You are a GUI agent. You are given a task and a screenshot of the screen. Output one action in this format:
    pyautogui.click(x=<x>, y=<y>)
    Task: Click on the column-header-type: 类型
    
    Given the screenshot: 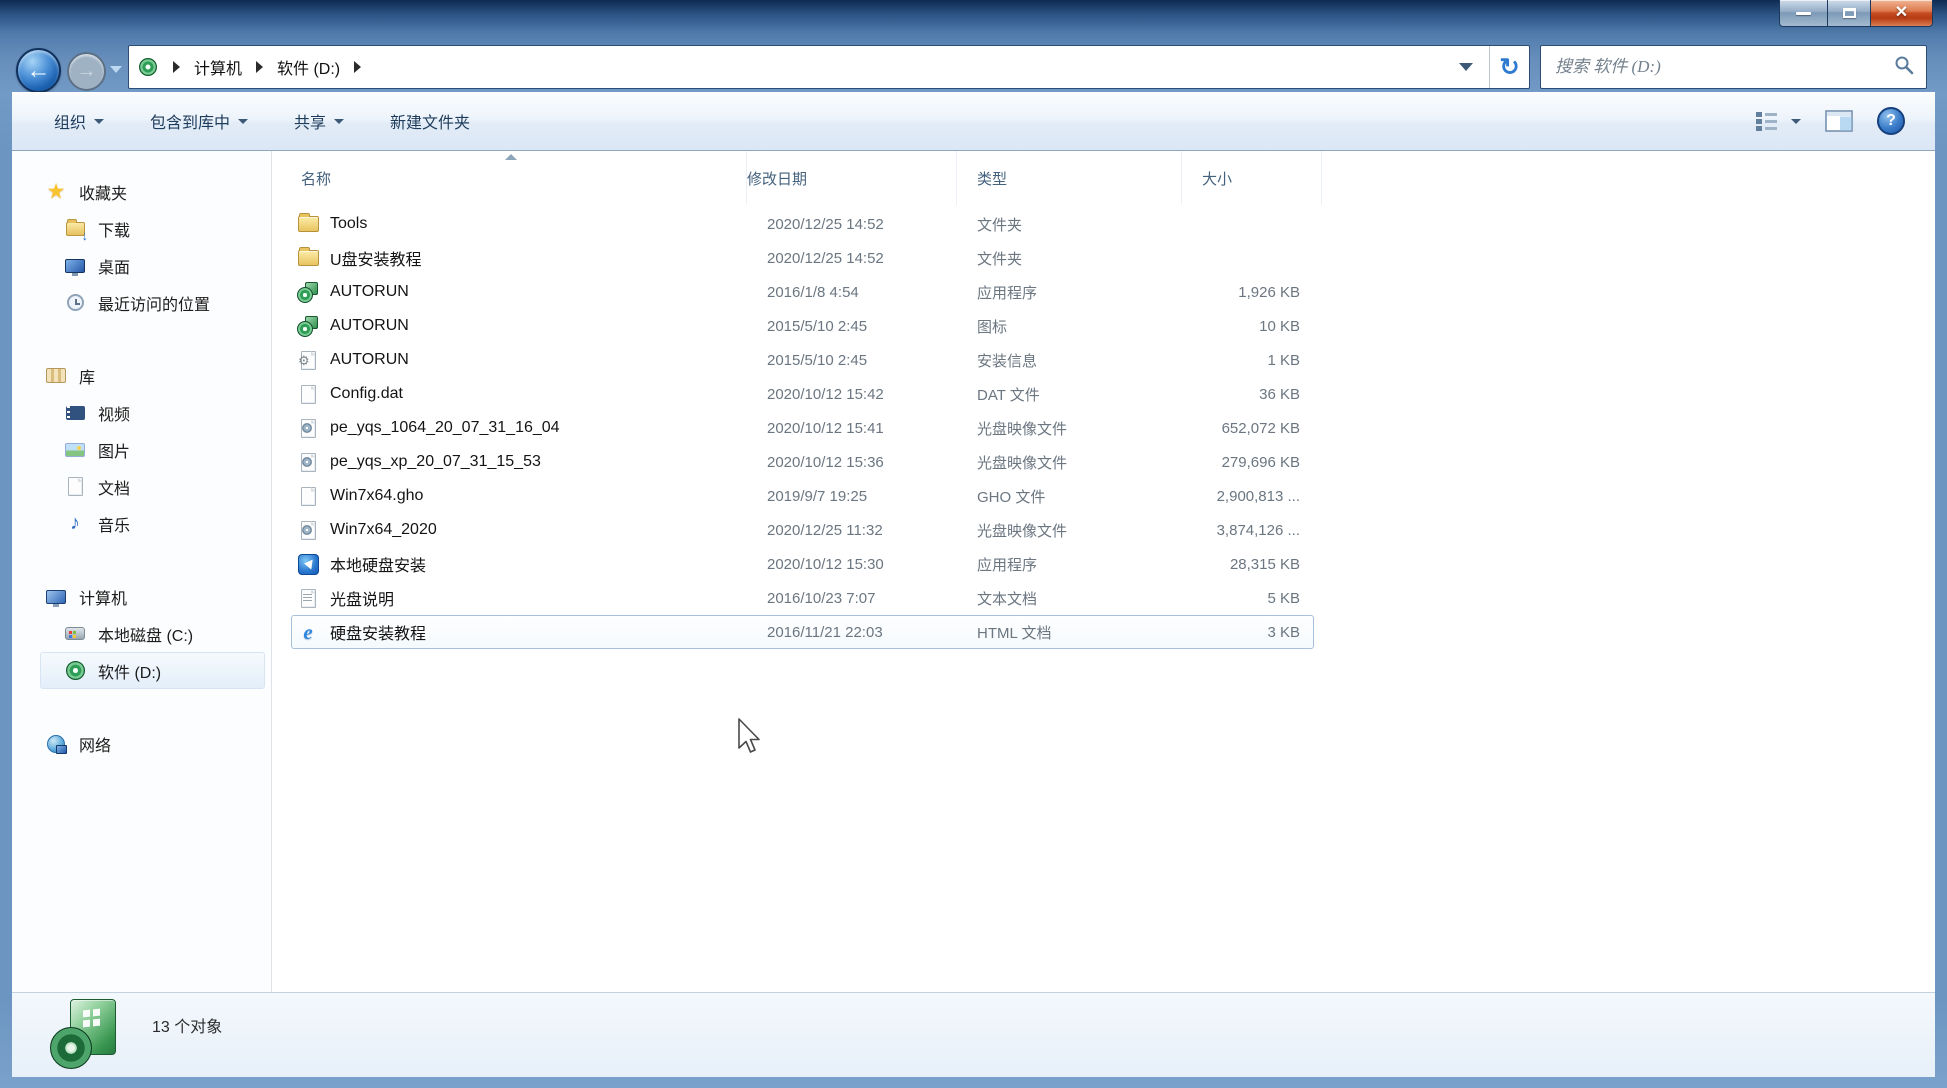 What is the action you would take?
    pyautogui.click(x=1069, y=178)
    